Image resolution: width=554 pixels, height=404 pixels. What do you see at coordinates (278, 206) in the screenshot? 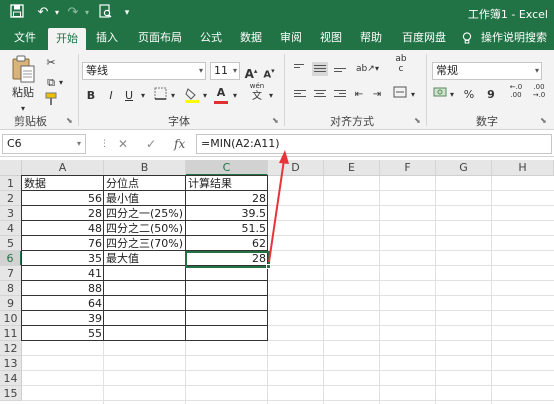
I see `annotation-arrow` at bounding box center [278, 206].